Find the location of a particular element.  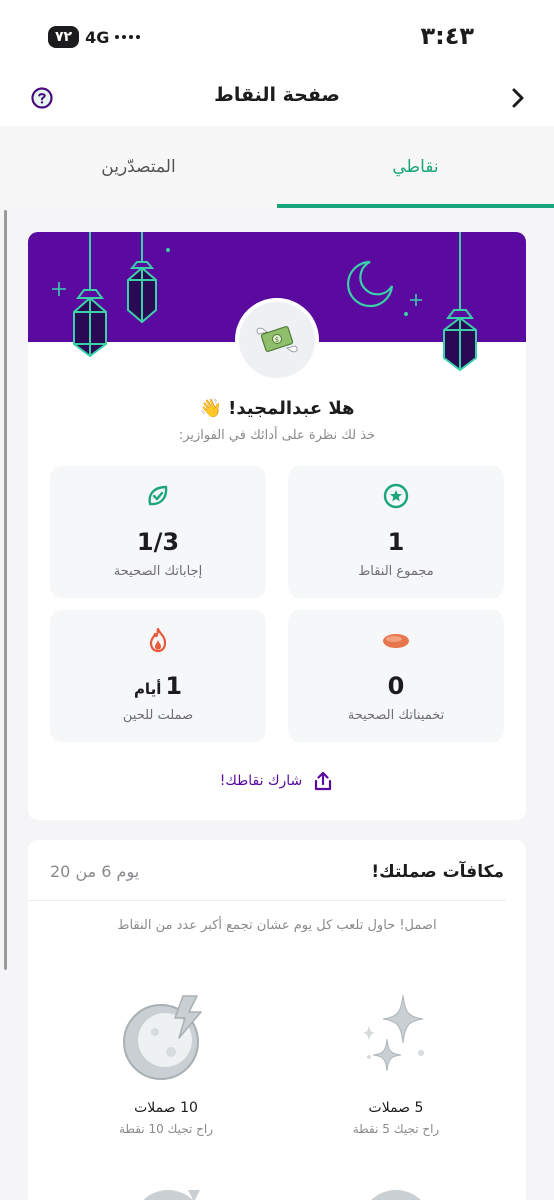

question-icon is located at coordinates (42, 98).